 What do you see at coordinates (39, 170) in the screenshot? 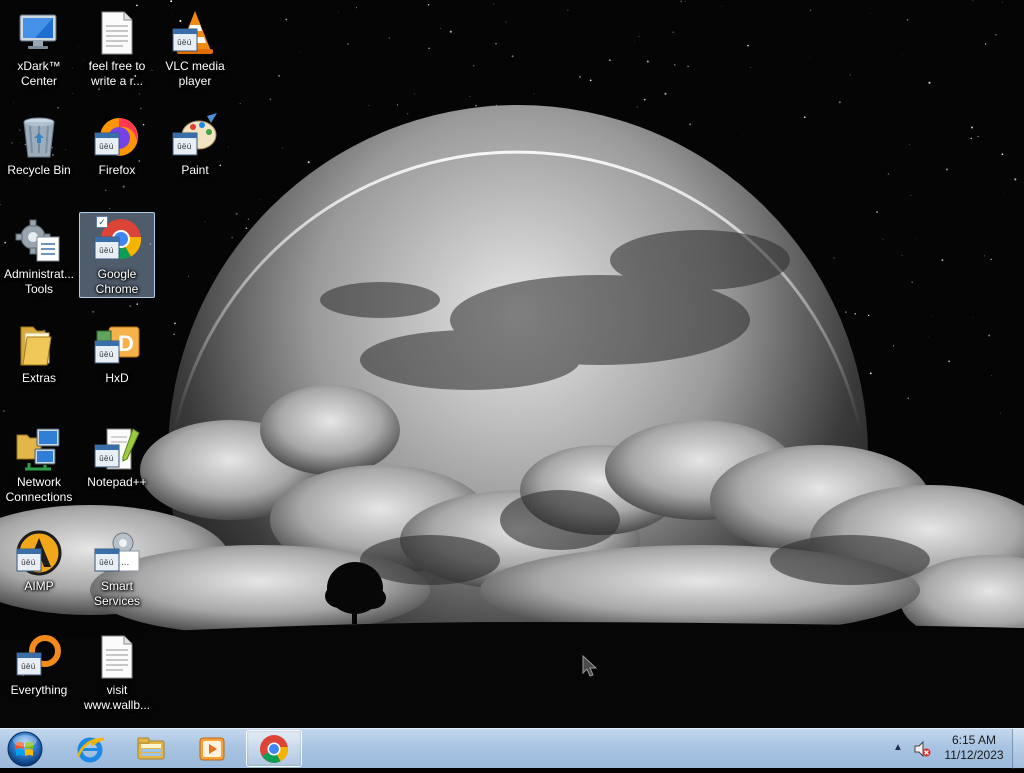
I see `desktop-icon-label: Recycle Bin` at bounding box center [39, 170].